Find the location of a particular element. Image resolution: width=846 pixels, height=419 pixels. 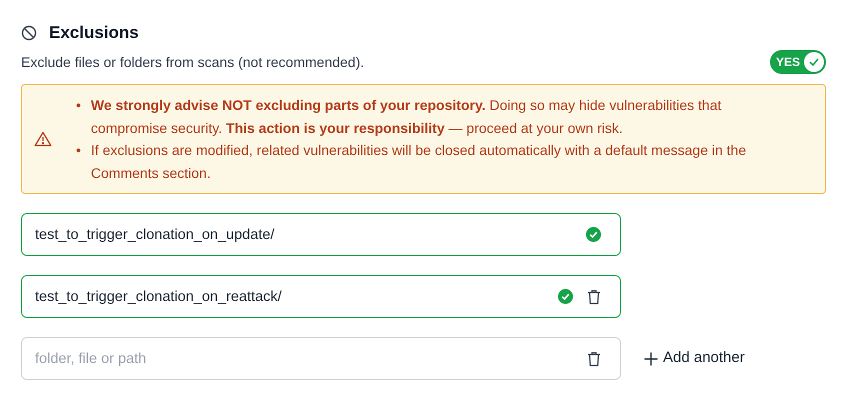

add-another-button: Add another is located at coordinates (694, 358).